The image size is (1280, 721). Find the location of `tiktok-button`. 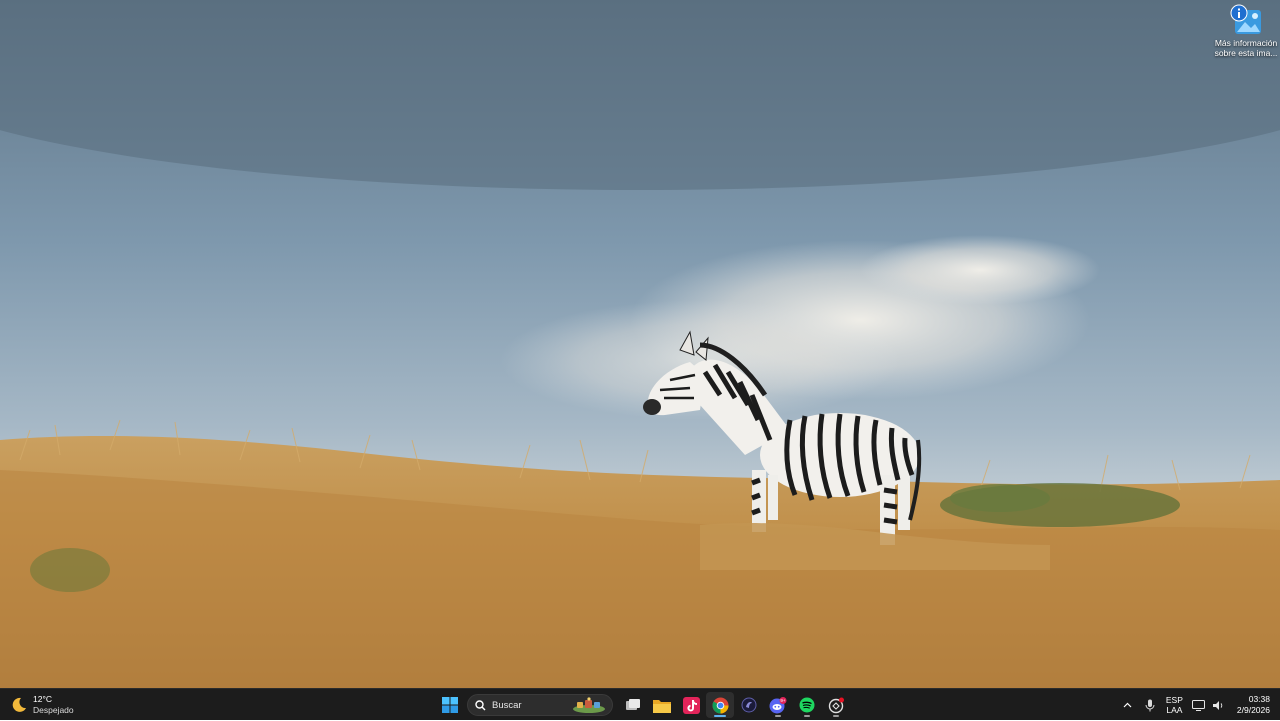

tiktok-button is located at coordinates (691, 705).